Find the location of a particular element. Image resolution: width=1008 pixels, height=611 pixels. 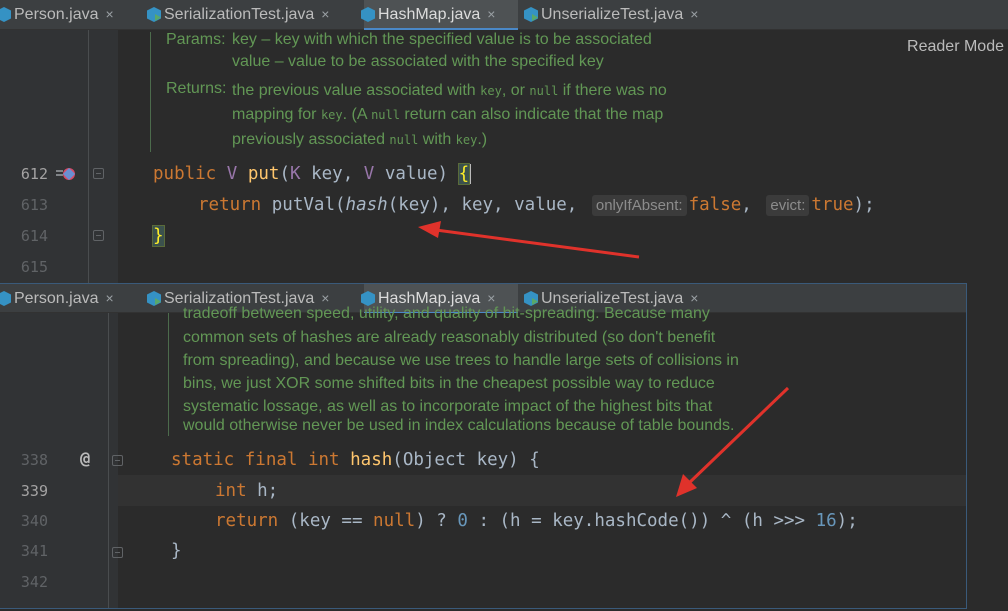

line-number: 612 is located at coordinates (34, 174).